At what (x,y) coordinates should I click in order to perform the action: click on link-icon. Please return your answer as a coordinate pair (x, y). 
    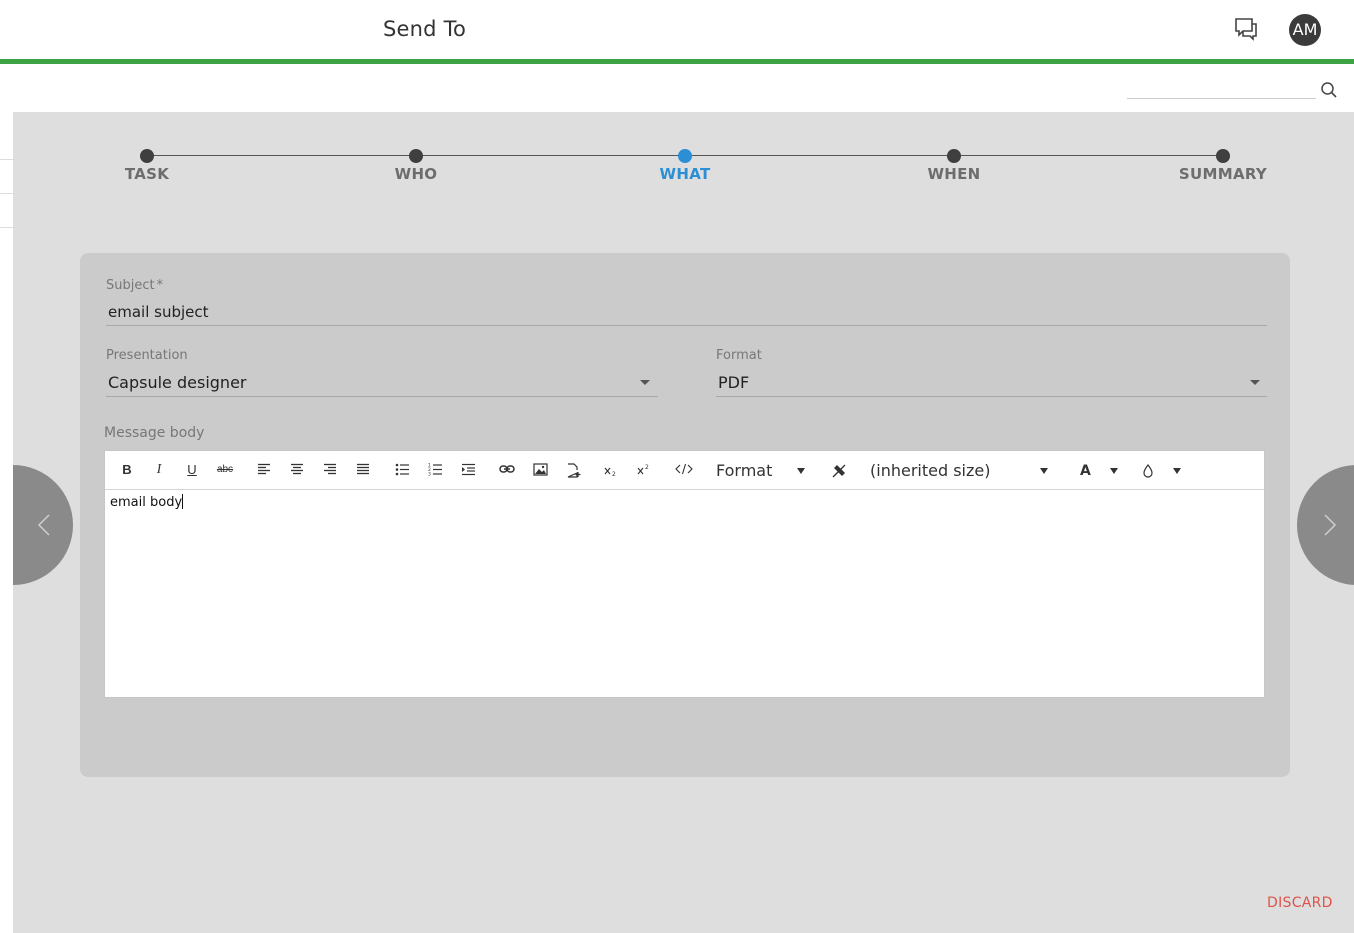
    Looking at the image, I should click on (507, 470).